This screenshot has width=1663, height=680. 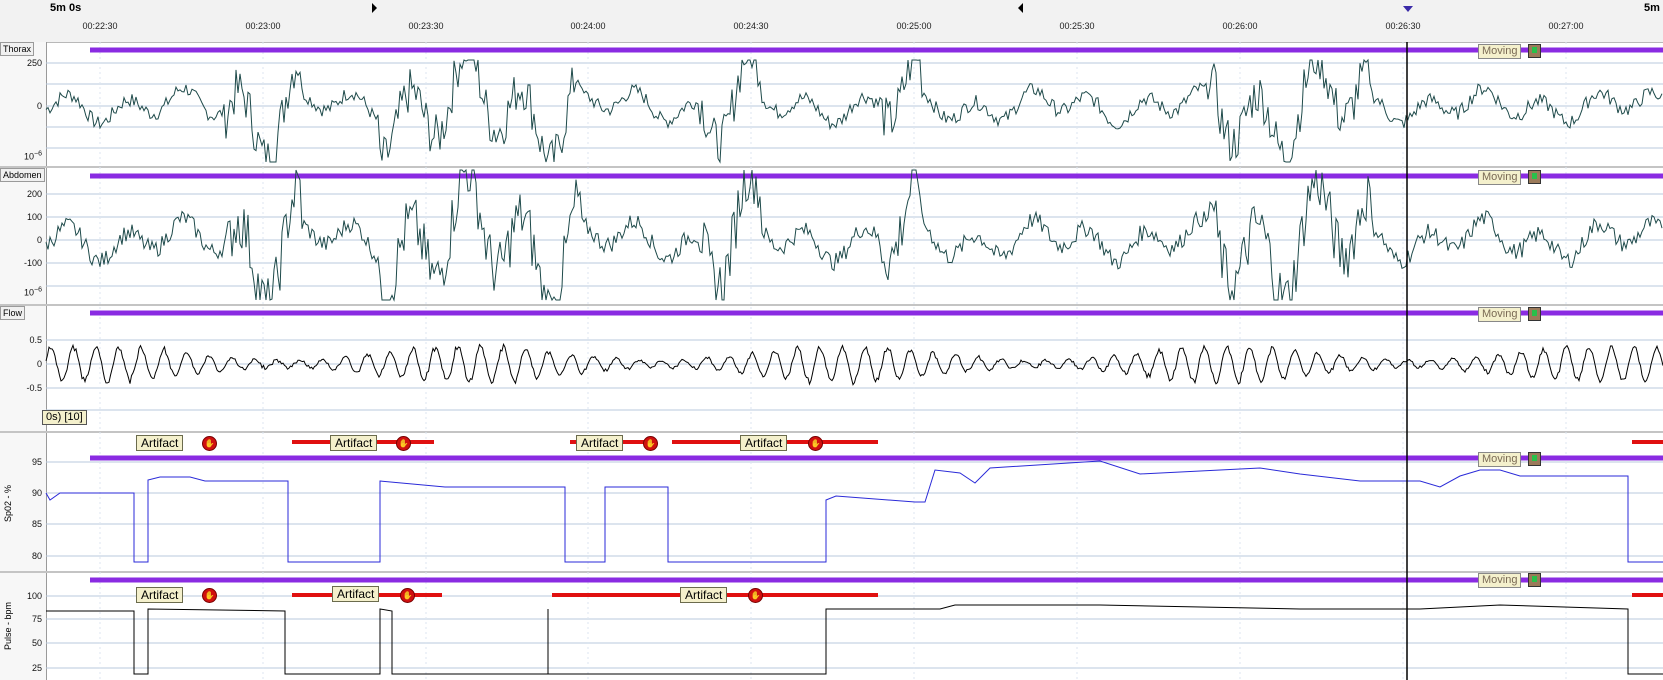 I want to click on flow-y-label: 0, so click(x=39, y=364).